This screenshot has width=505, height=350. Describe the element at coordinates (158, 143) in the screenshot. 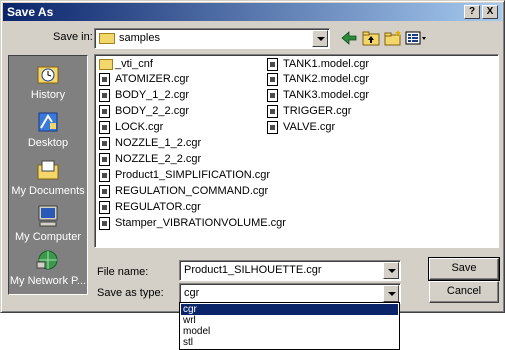

I see `file-name: NOZZLE_1_2.cgr` at that location.